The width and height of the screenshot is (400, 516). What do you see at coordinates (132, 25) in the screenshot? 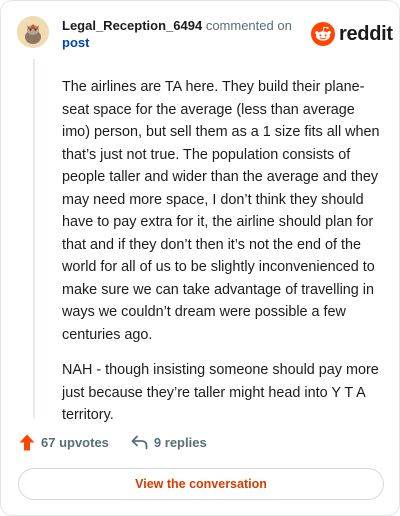
I see `username: Legal_Reception_6494` at bounding box center [132, 25].